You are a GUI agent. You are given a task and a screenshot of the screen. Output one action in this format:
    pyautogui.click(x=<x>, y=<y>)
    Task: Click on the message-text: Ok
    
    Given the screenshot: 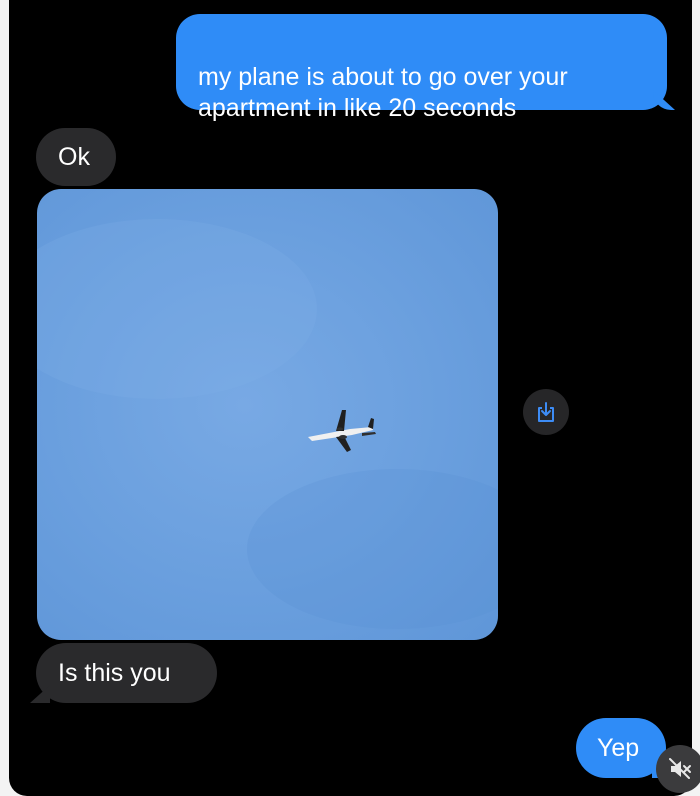 What is the action you would take?
    pyautogui.click(x=74, y=157)
    